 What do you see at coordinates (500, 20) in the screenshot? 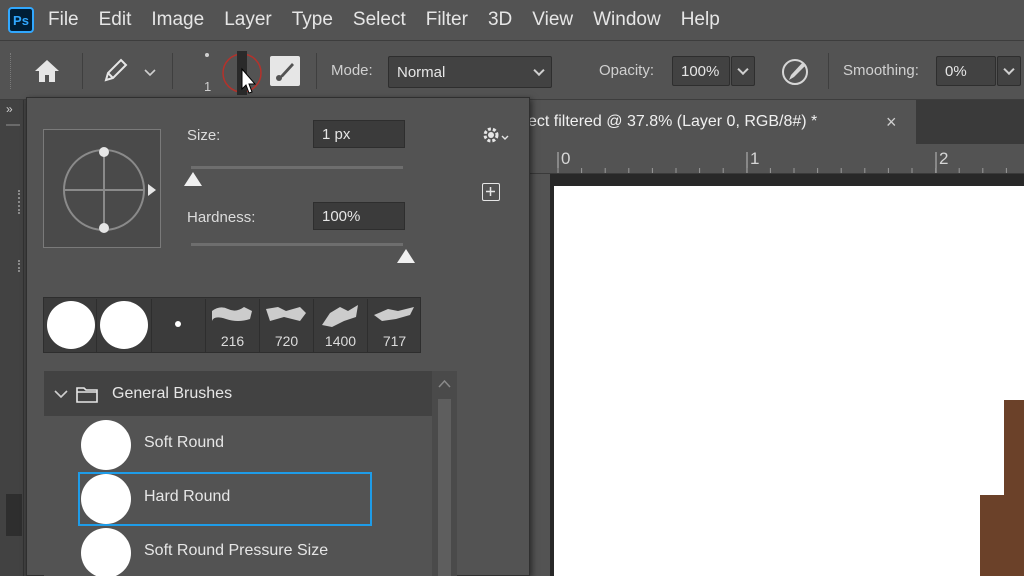
I see `menu-3d: 3D` at bounding box center [500, 20].